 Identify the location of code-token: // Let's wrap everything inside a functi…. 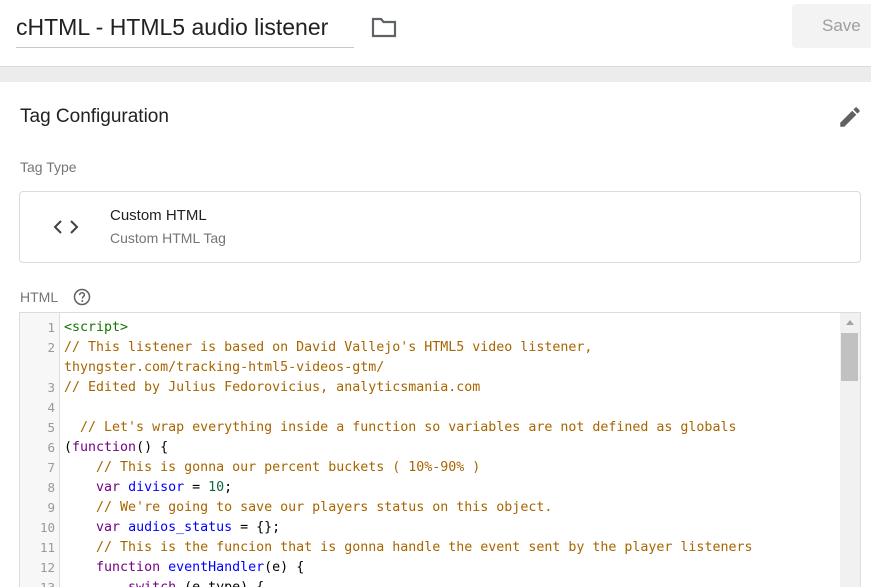
(408, 427).